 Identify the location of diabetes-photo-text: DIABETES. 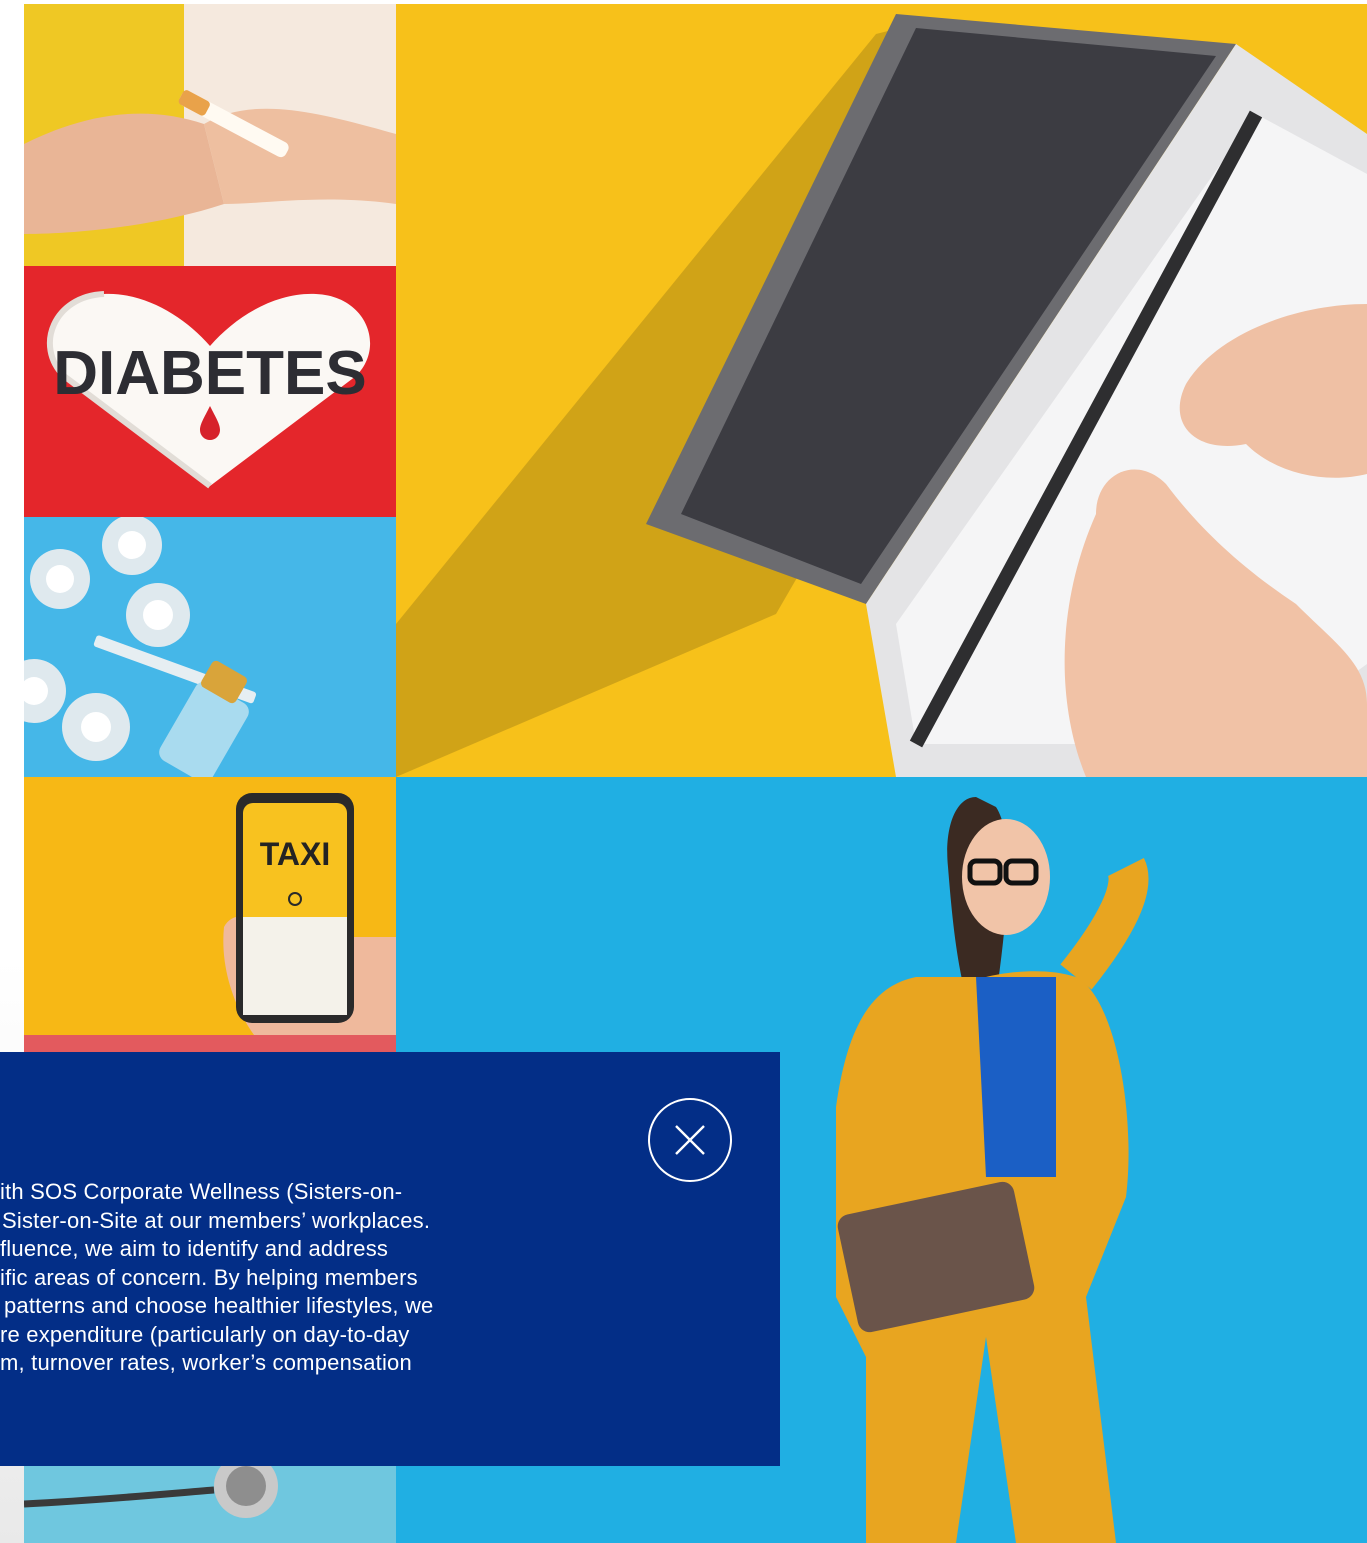
(209, 373).